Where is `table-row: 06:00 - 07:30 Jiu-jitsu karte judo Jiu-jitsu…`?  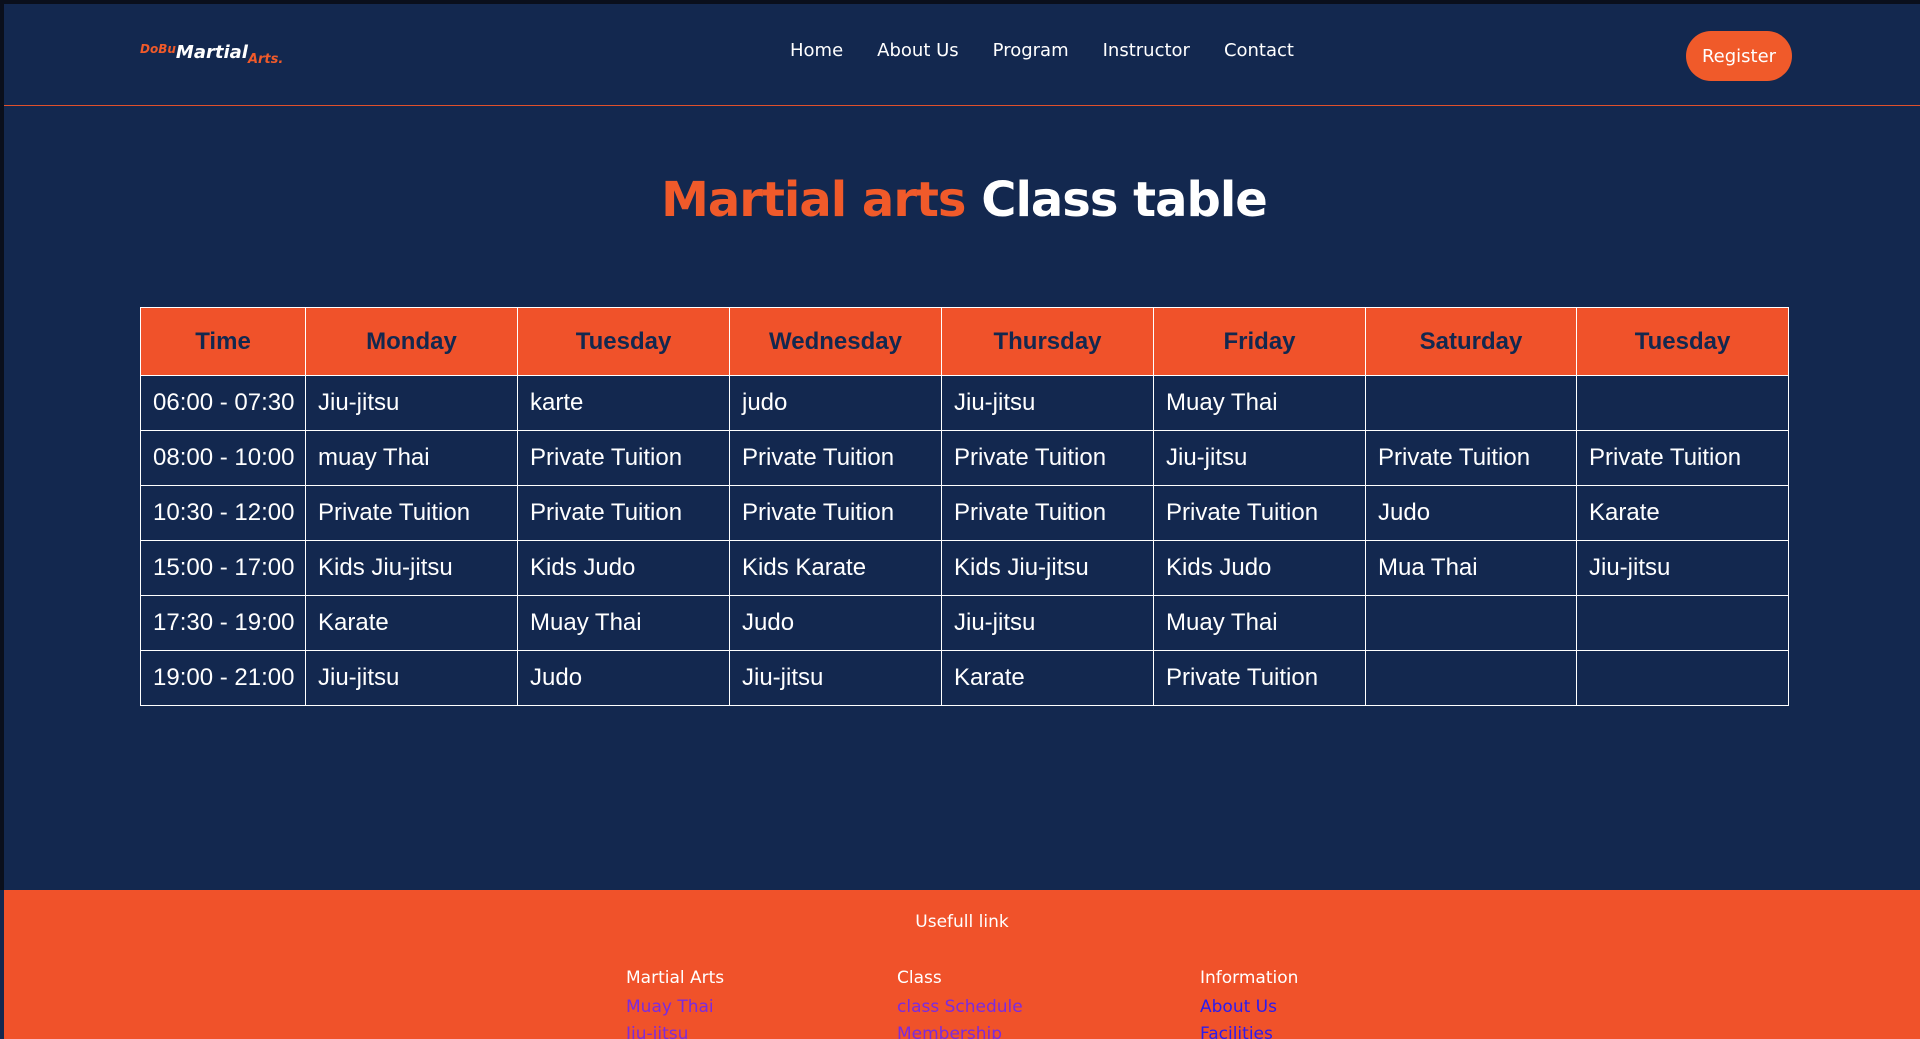 table-row: 06:00 - 07:30 Jiu-jitsu karte judo Jiu-jitsu… is located at coordinates (964, 403).